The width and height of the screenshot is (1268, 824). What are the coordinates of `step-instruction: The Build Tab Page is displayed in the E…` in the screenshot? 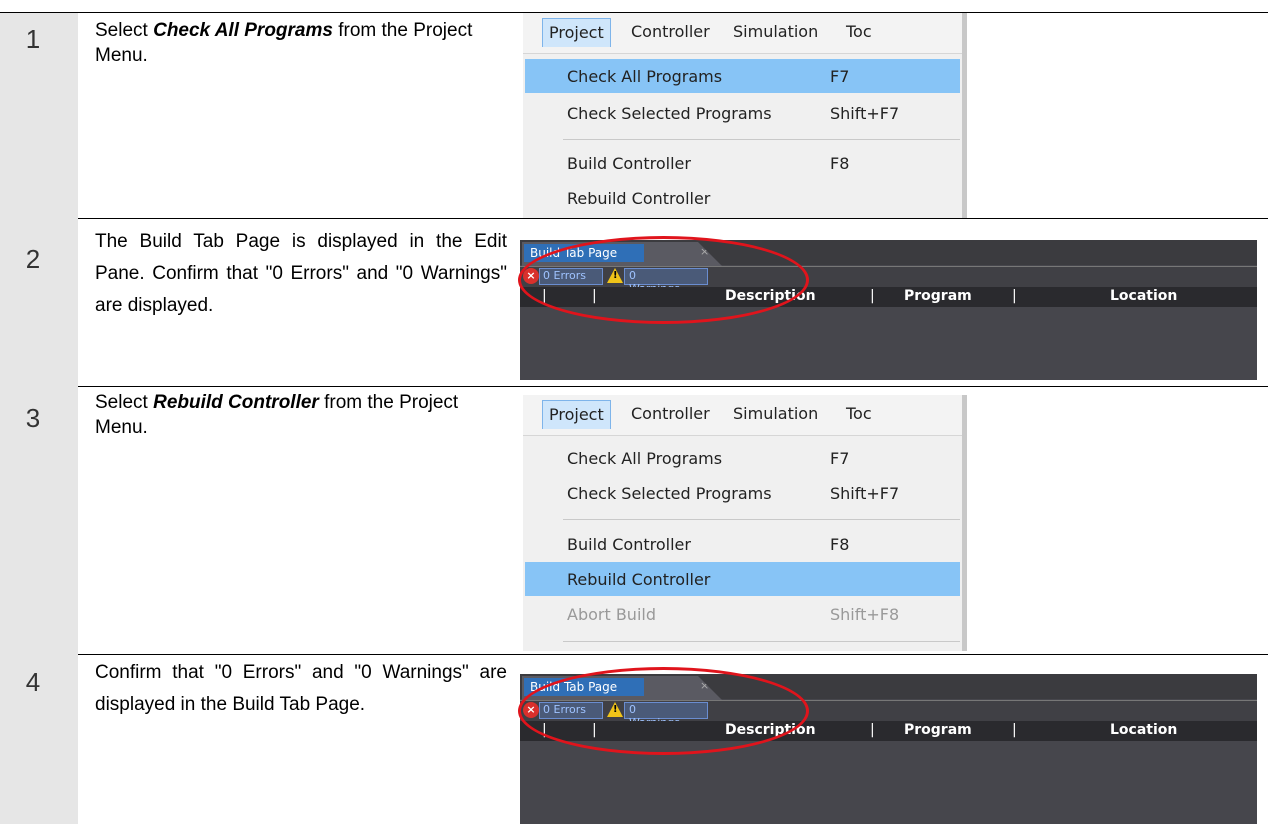 It's located at (301, 273).